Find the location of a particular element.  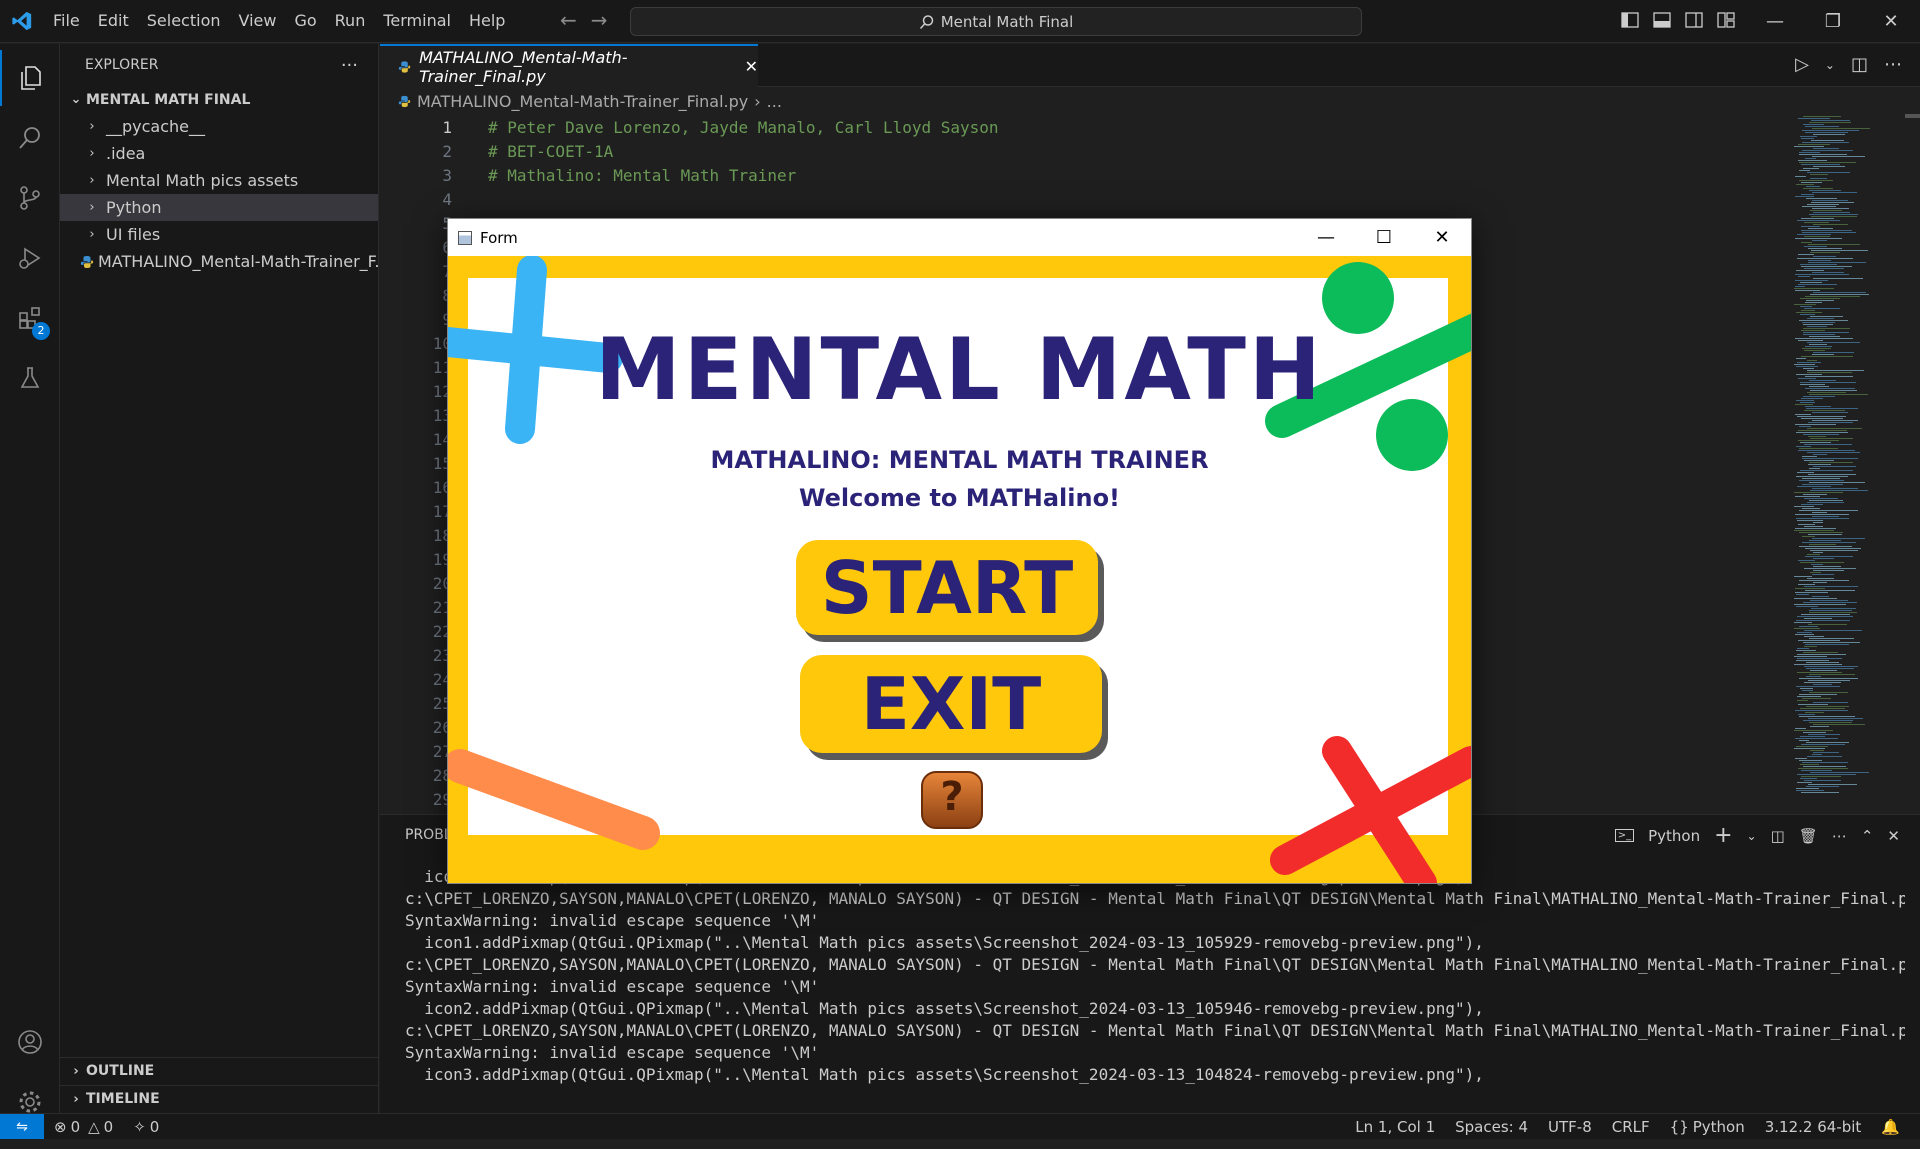

customize-layout-icon is located at coordinates (1726, 20).